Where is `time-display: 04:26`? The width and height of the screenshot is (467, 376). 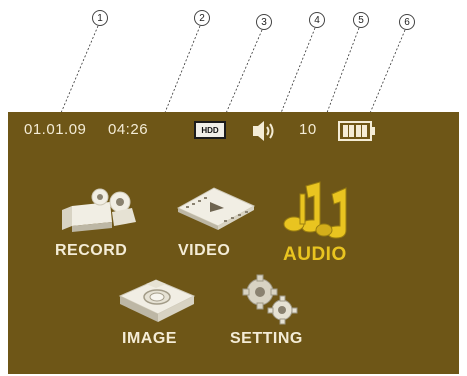 time-display: 04:26 is located at coordinates (128, 129).